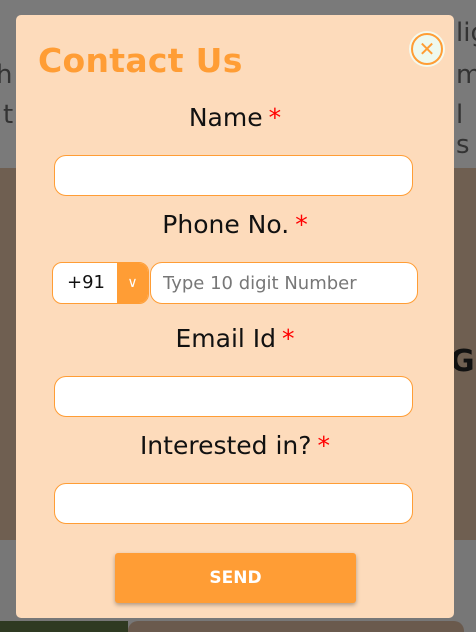 This screenshot has width=476, height=632. I want to click on send-button: SEND, so click(235, 578).